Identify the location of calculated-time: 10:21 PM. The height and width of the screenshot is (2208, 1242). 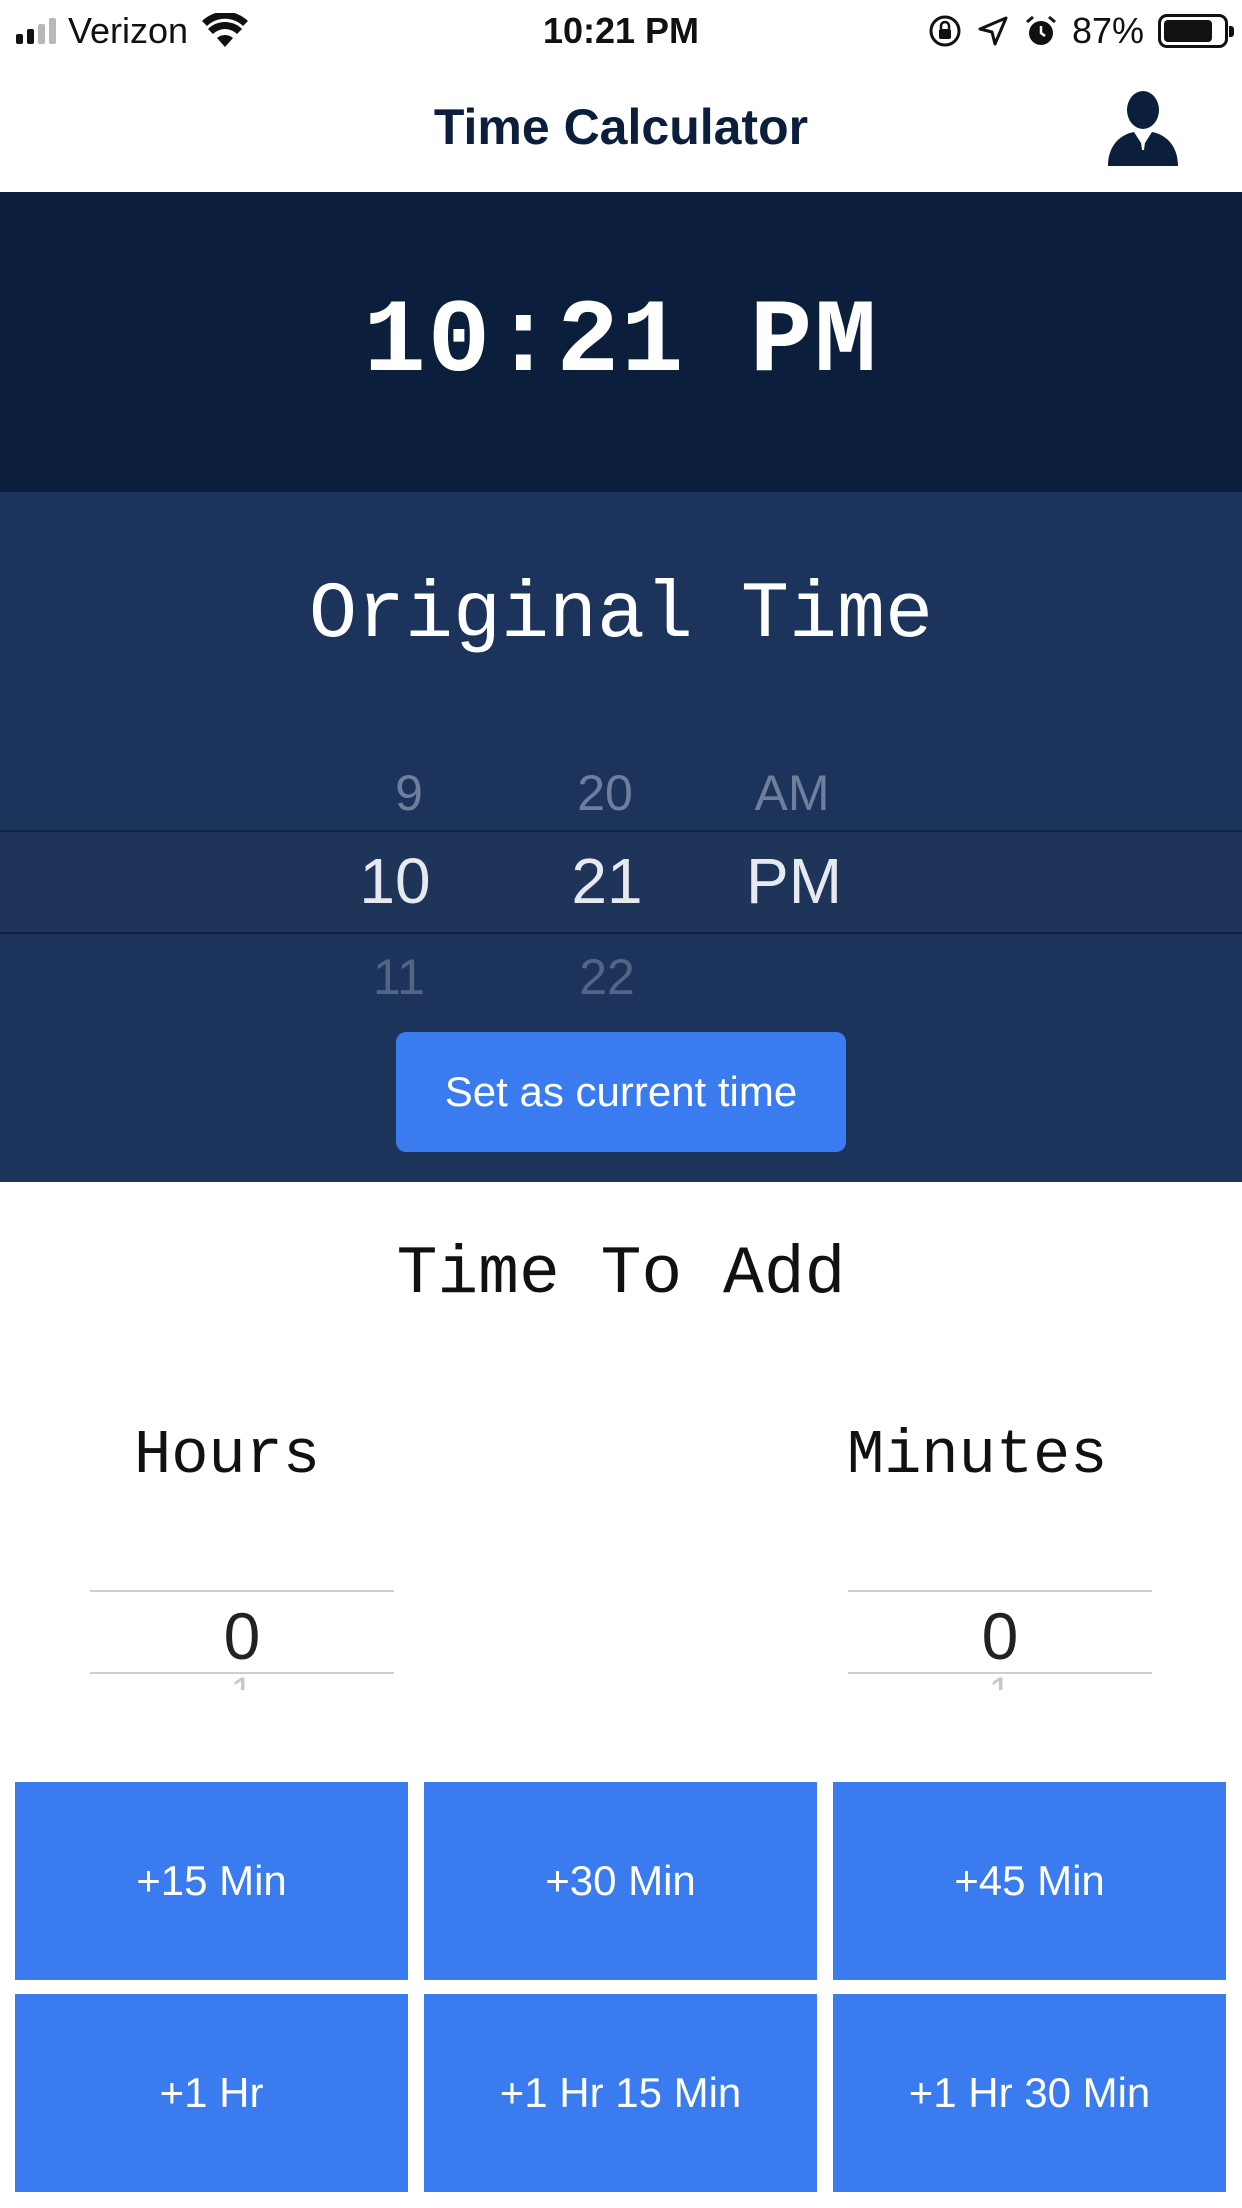
(621, 343).